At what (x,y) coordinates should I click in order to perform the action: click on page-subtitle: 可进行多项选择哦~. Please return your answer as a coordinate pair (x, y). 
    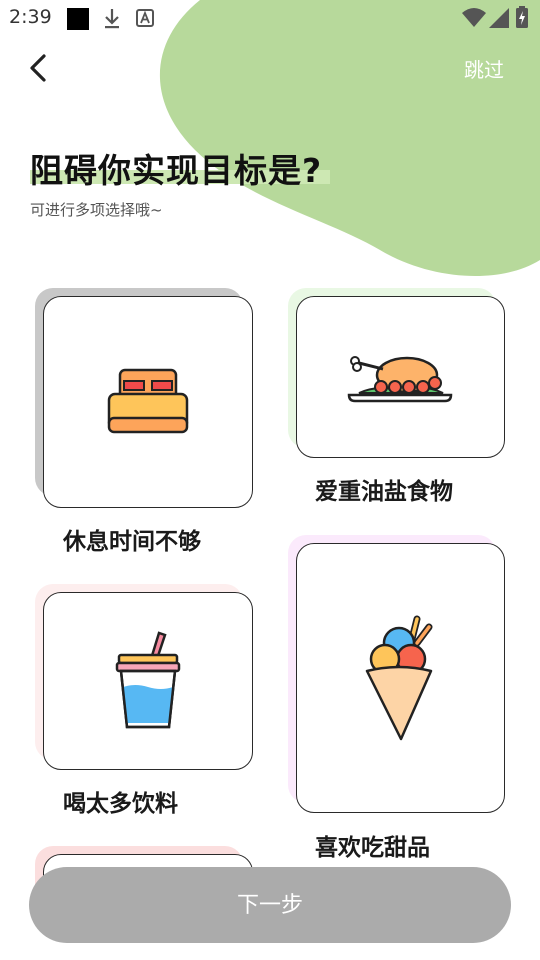
    Looking at the image, I should click on (96, 210).